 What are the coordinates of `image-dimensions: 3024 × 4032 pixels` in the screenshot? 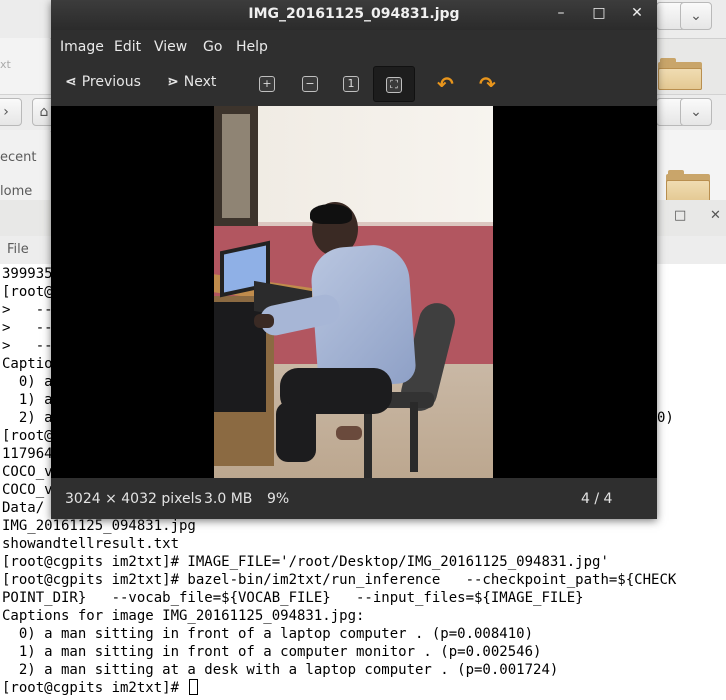 It's located at (133, 499).